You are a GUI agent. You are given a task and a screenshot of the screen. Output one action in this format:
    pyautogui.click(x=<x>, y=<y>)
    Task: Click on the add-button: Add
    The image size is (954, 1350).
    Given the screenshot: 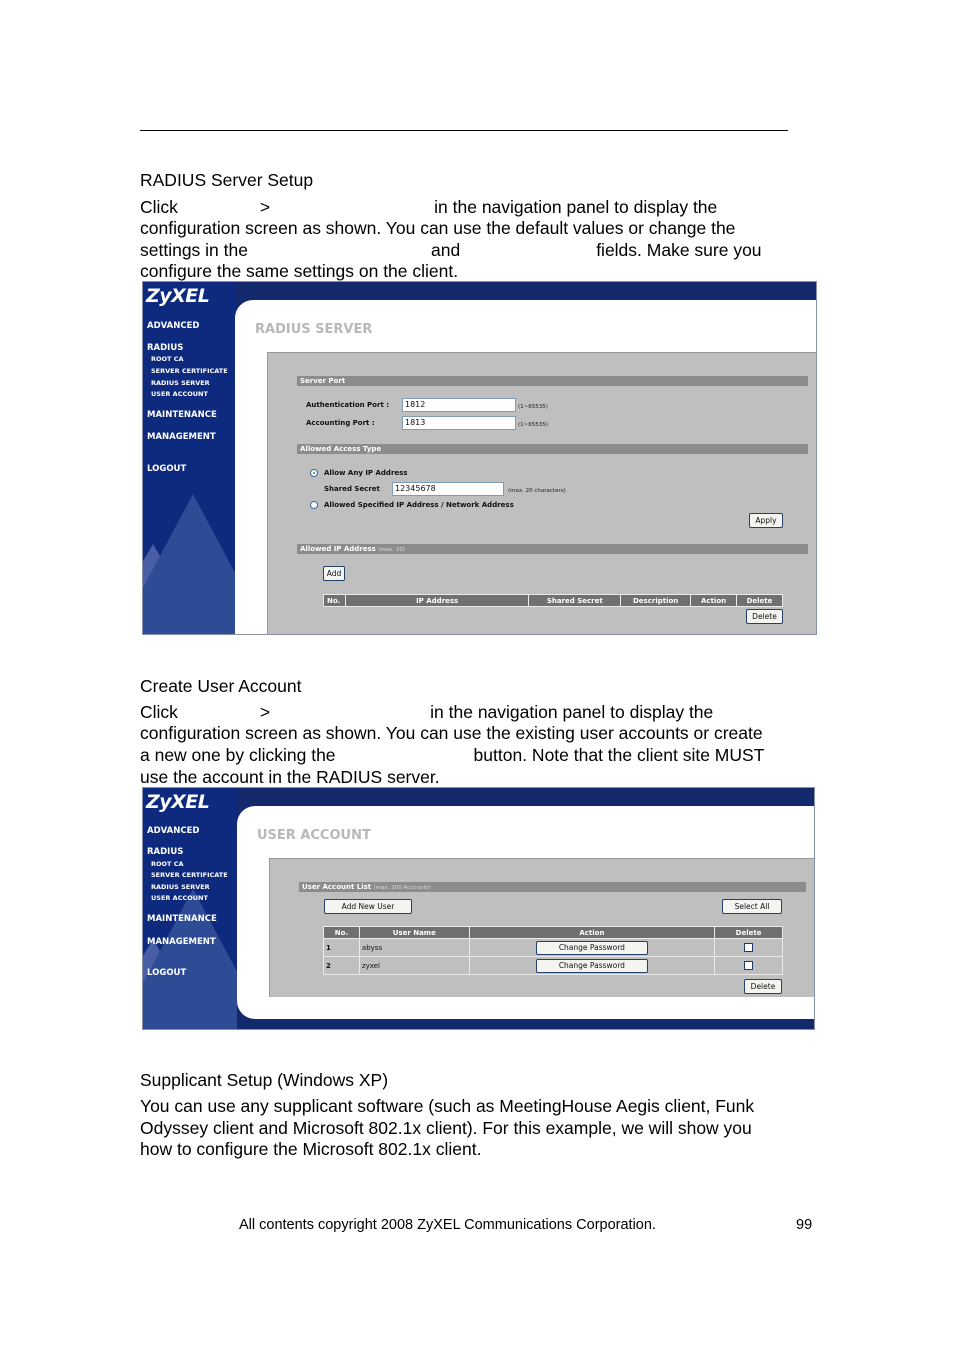 What is the action you would take?
    pyautogui.click(x=334, y=573)
    